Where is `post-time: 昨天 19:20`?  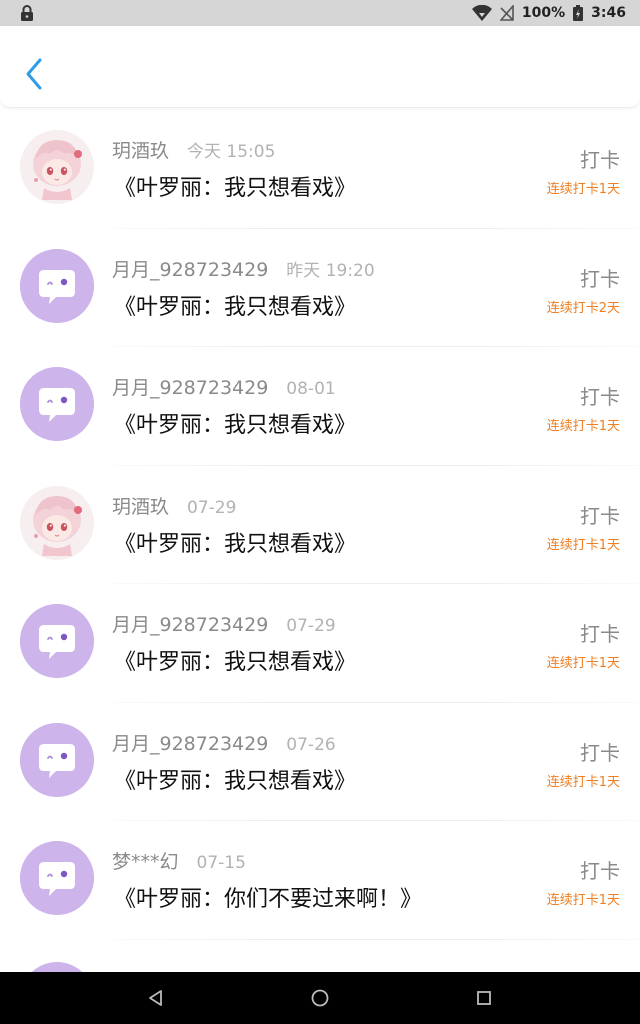
post-time: 昨天 19:20 is located at coordinates (330, 270).